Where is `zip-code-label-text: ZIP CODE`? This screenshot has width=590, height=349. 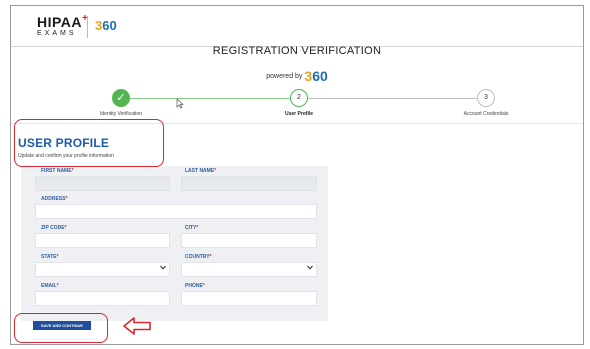
zip-code-label-text: ZIP CODE is located at coordinates (53, 228).